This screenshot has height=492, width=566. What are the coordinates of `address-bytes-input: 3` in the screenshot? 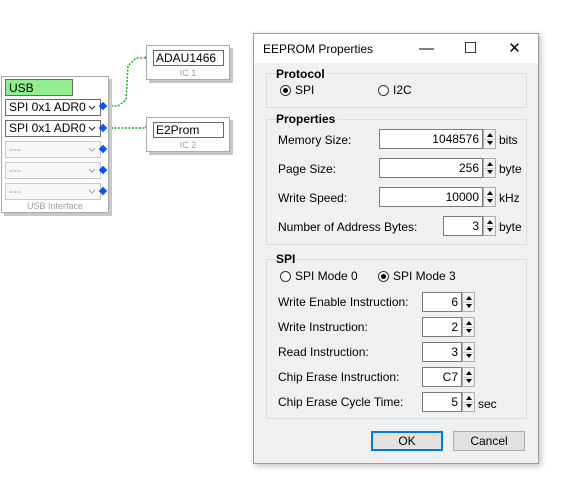 It's located at (463, 226).